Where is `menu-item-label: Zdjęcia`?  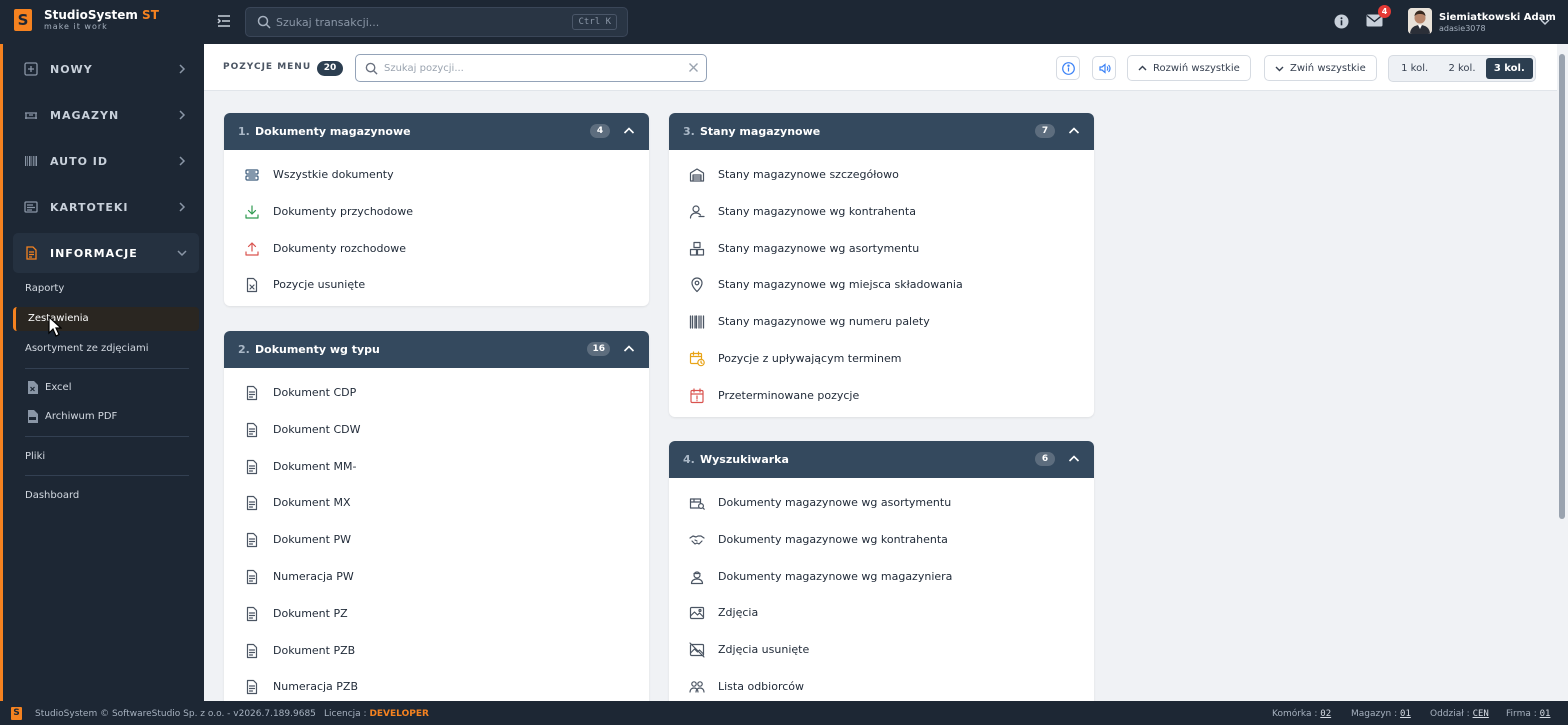
menu-item-label: Zdjęcia is located at coordinates (738, 613).